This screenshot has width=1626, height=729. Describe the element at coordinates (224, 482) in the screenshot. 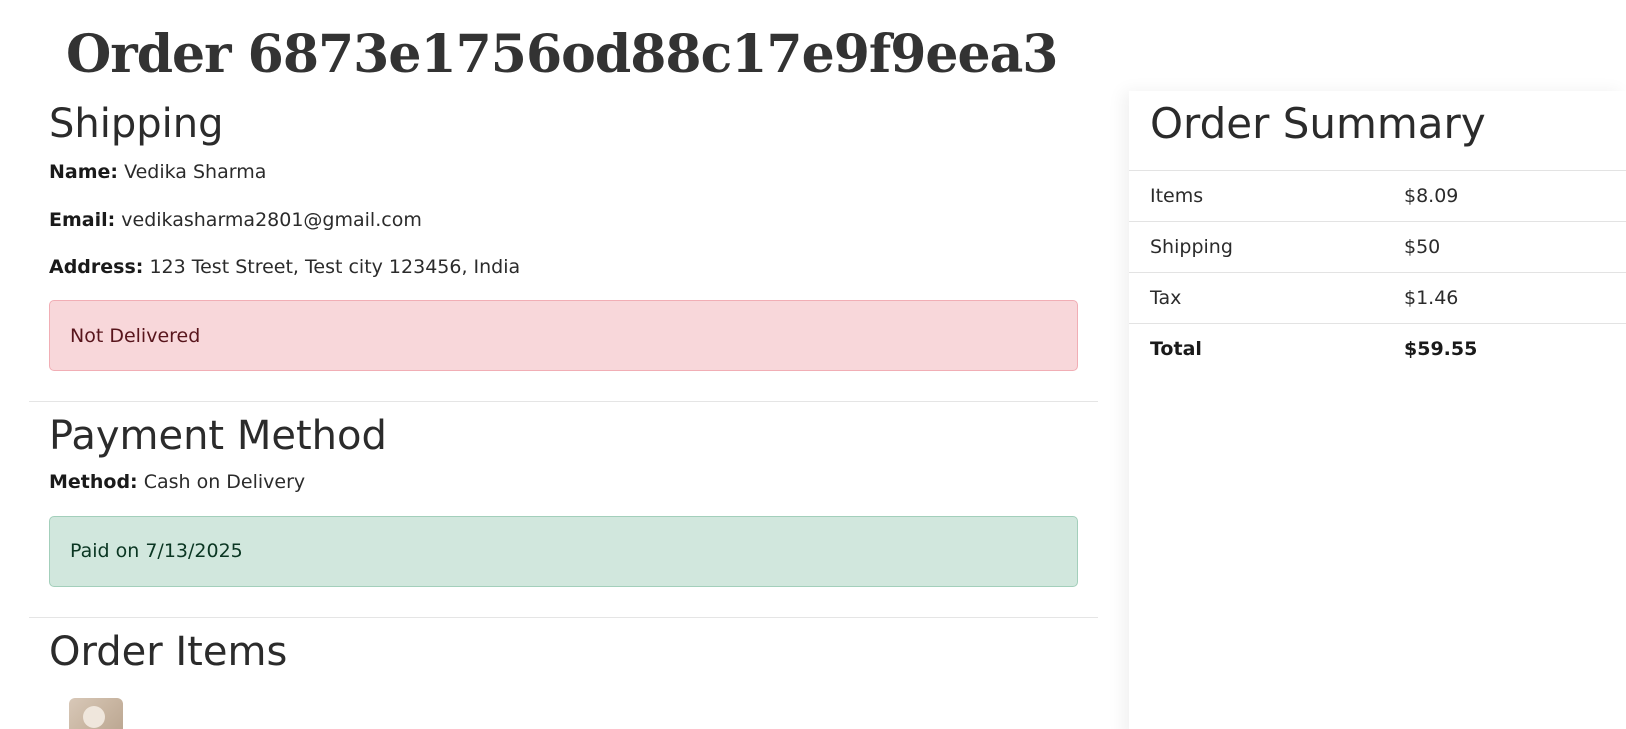

I see `payment-method-value: Cash on Delivery` at that location.